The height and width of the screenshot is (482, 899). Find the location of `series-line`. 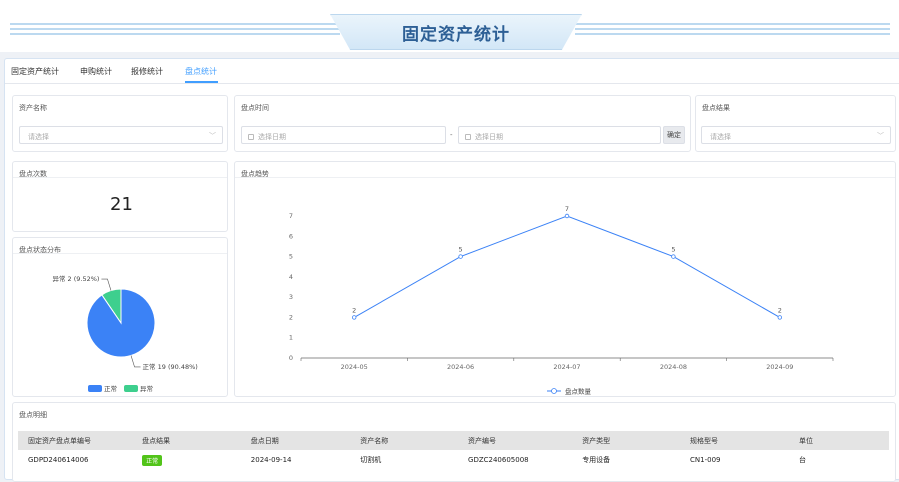

series-line is located at coordinates (567, 266).